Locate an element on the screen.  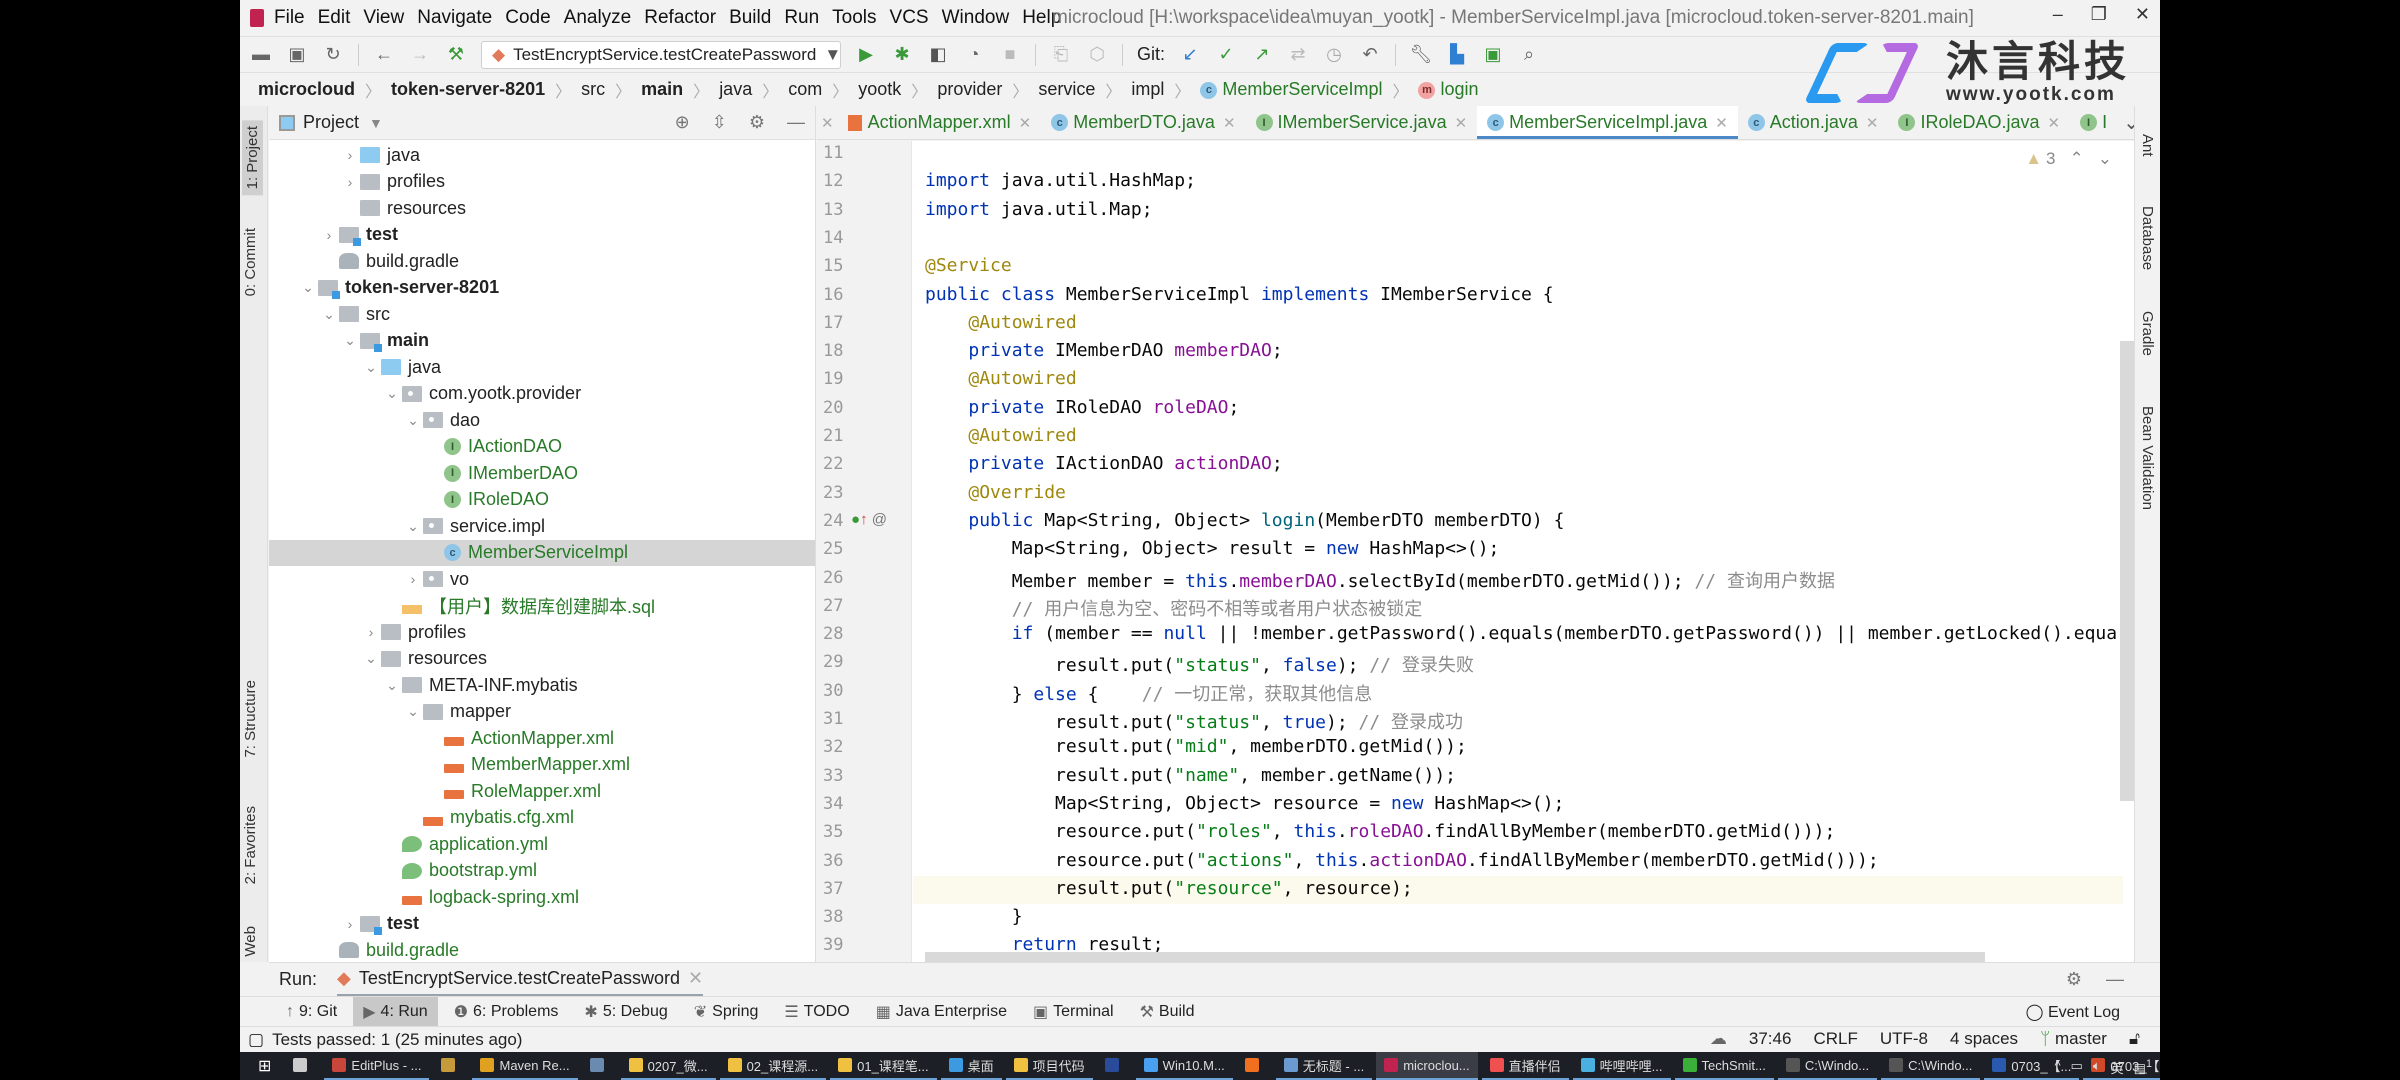
code-line: import java.util.HashMap; is located at coordinates (1060, 180).